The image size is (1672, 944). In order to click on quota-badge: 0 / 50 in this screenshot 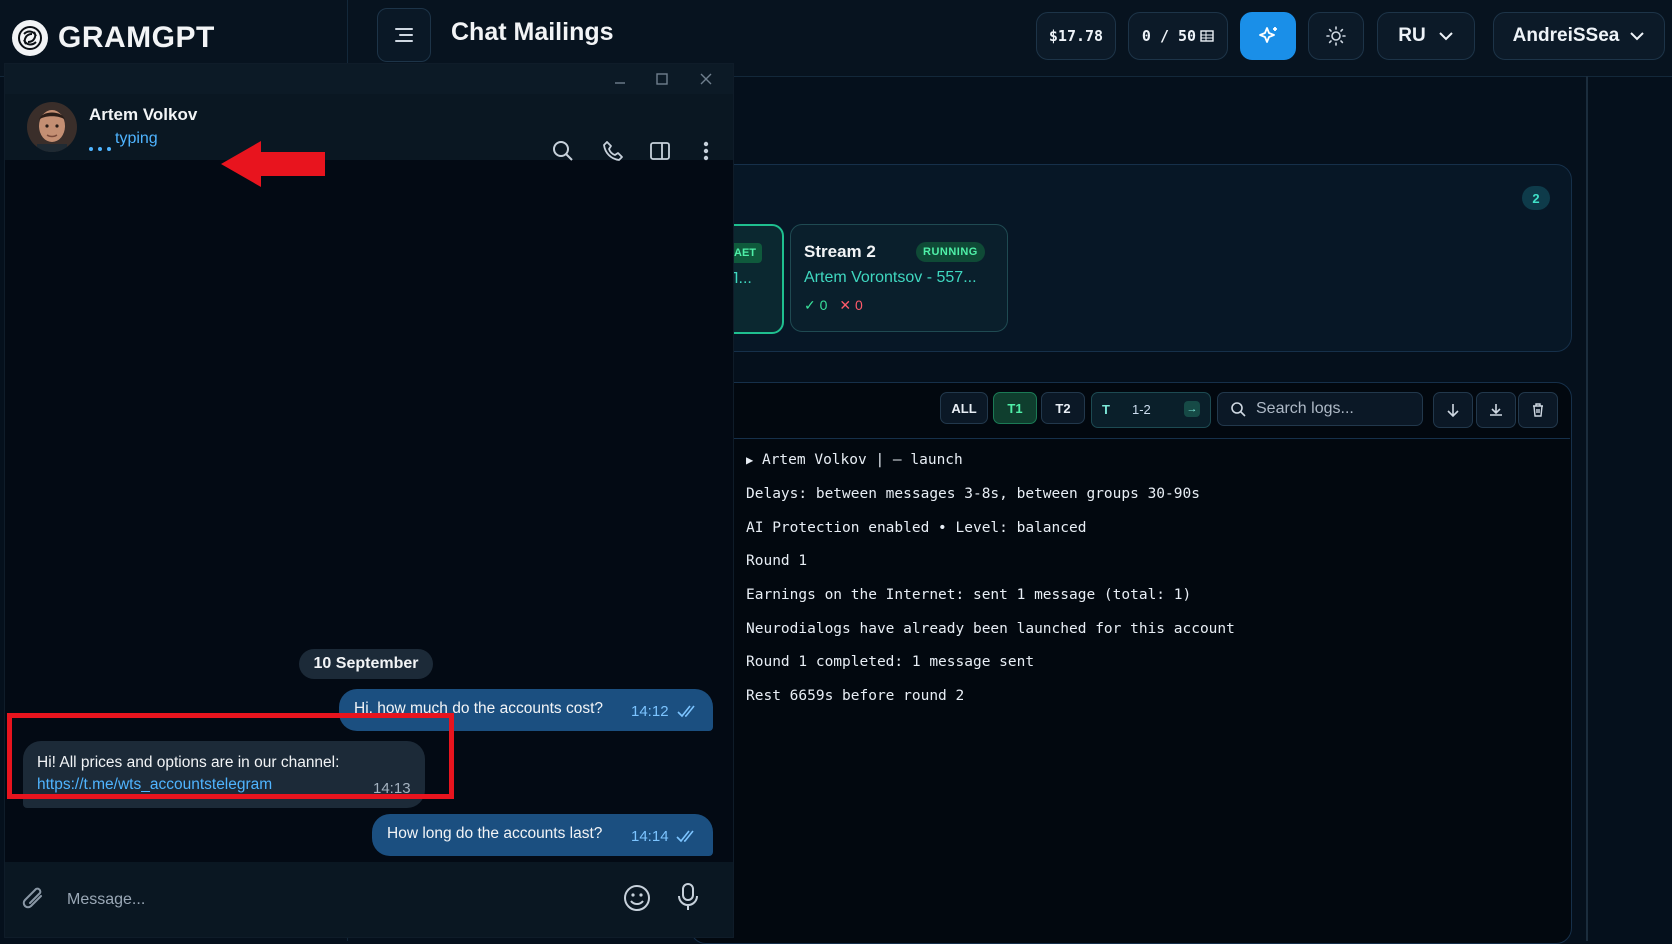, I will do `click(1178, 36)`.